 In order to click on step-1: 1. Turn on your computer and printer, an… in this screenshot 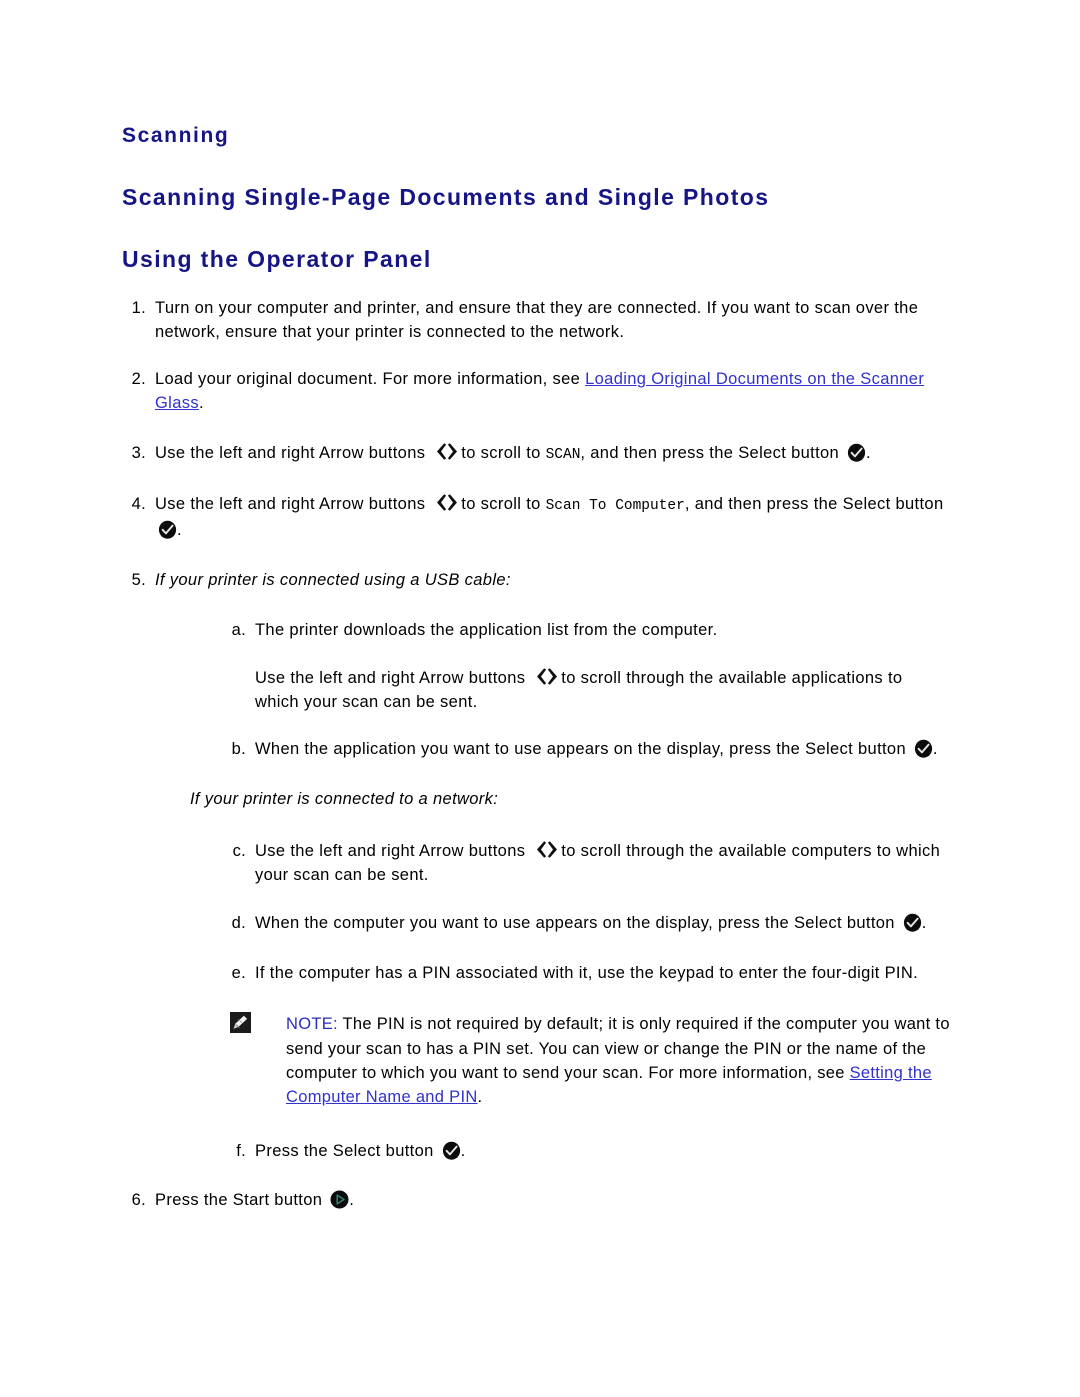, I will do `click(538, 320)`.